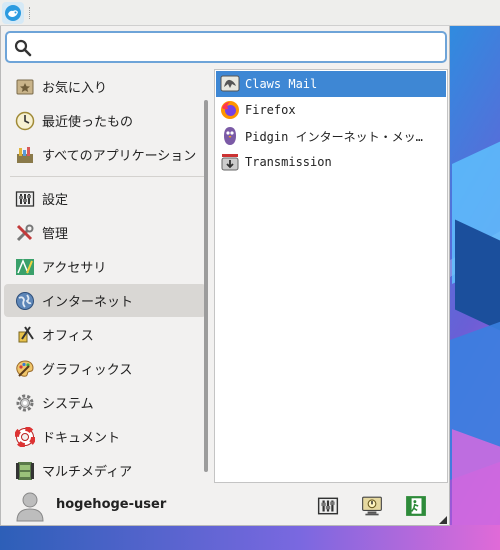 This screenshot has height=550, width=500. What do you see at coordinates (225, 506) in the screenshot?
I see `menu-footer: hogehoge-user` at bounding box center [225, 506].